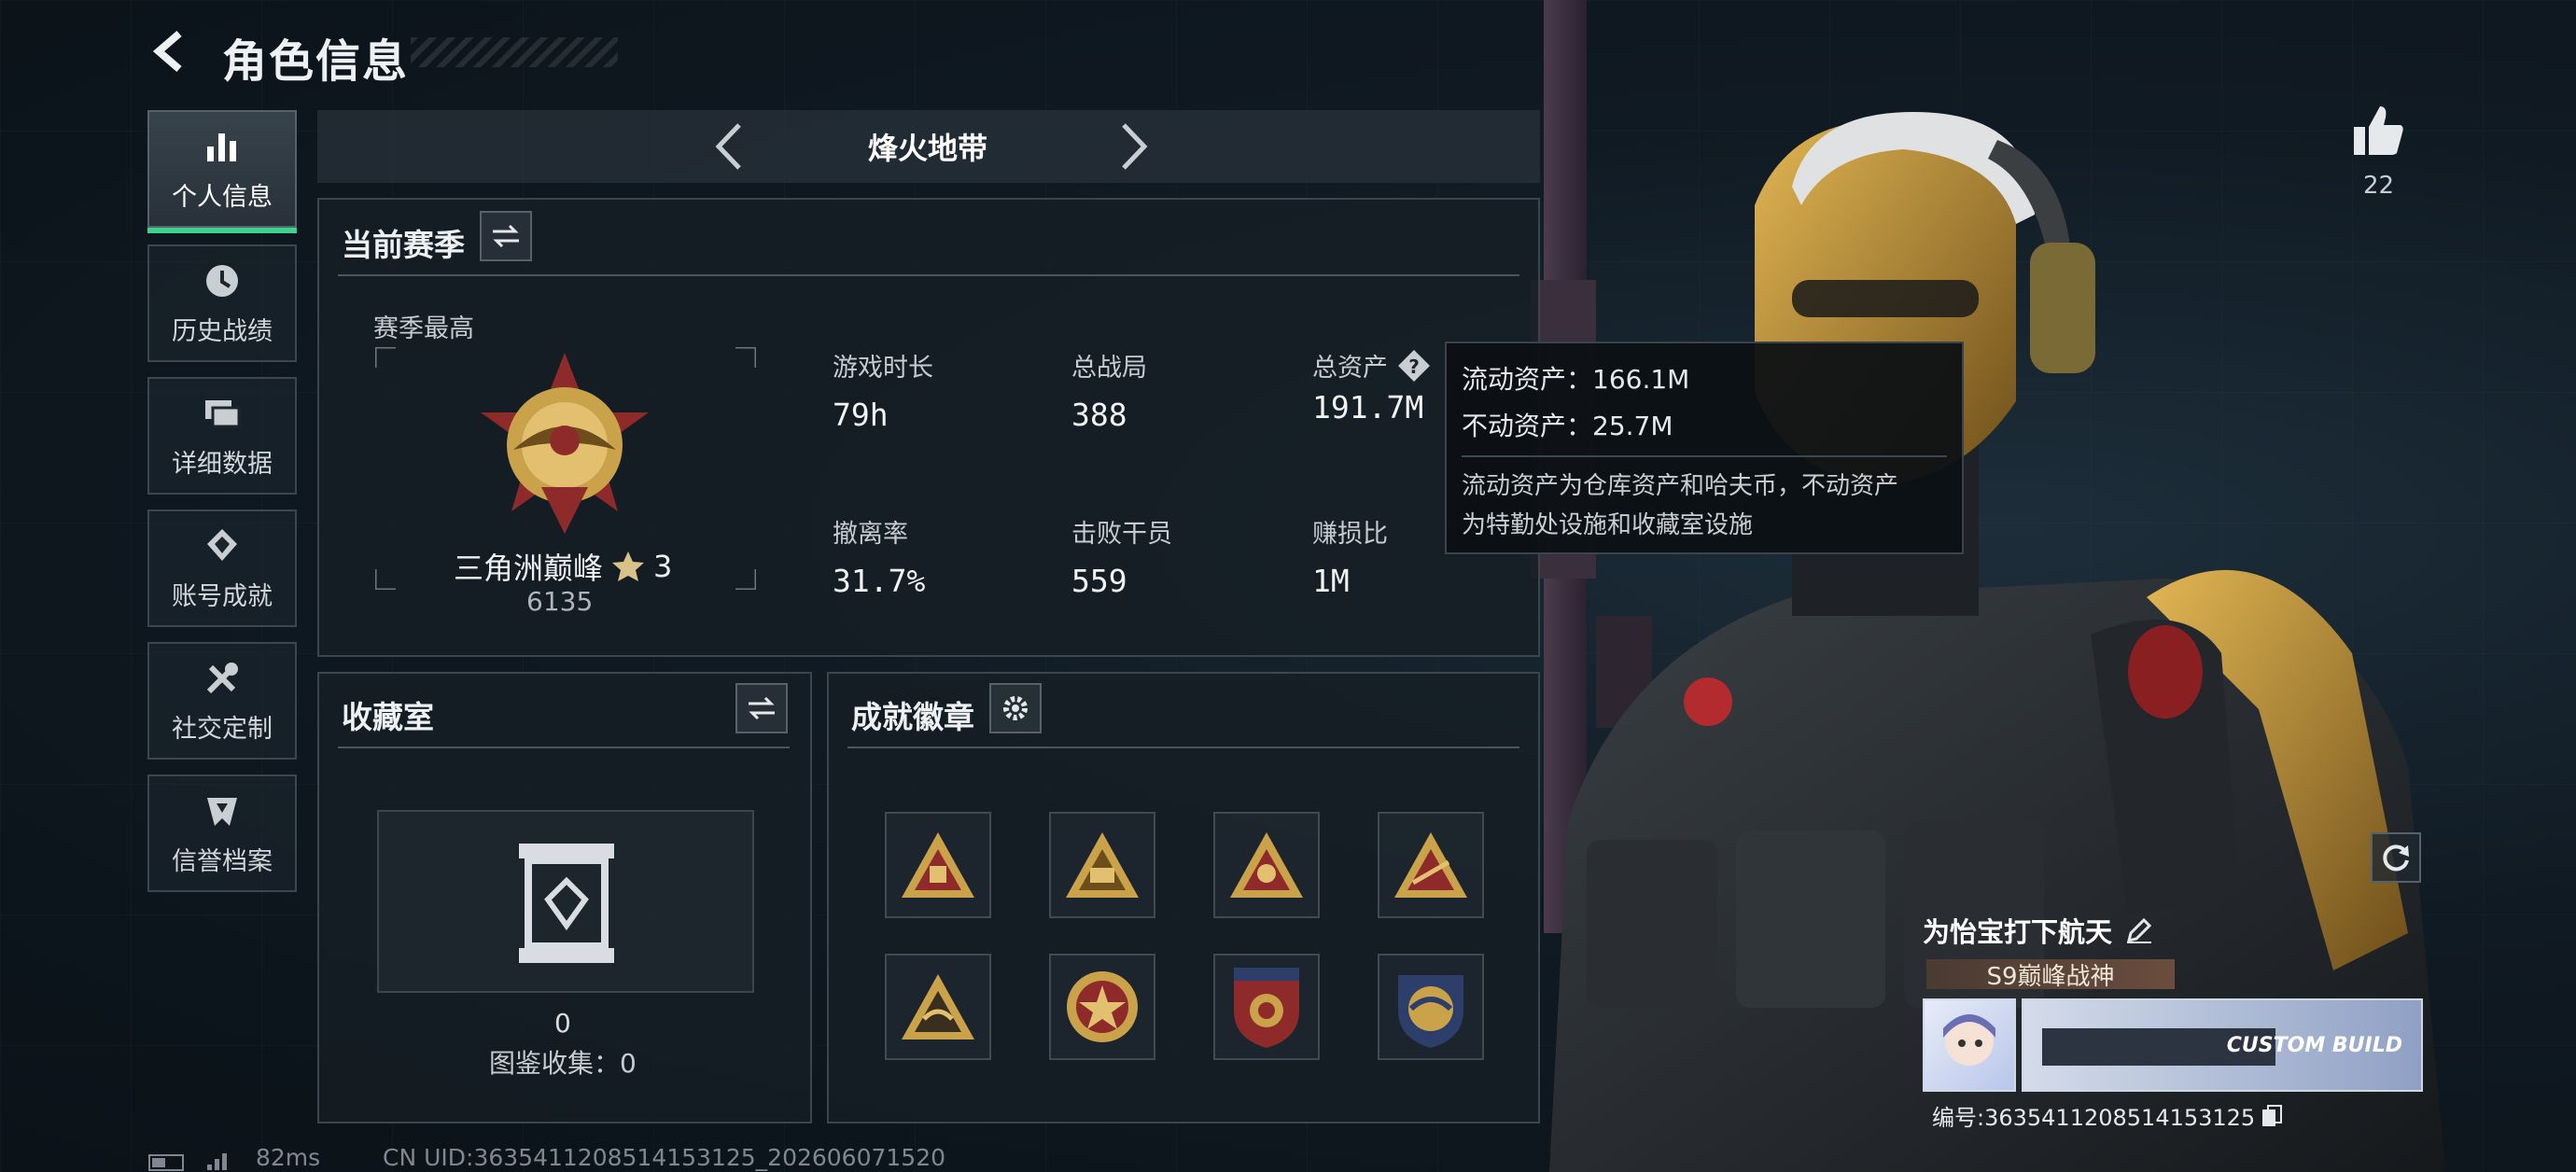  I want to click on collection-display, so click(565, 901).